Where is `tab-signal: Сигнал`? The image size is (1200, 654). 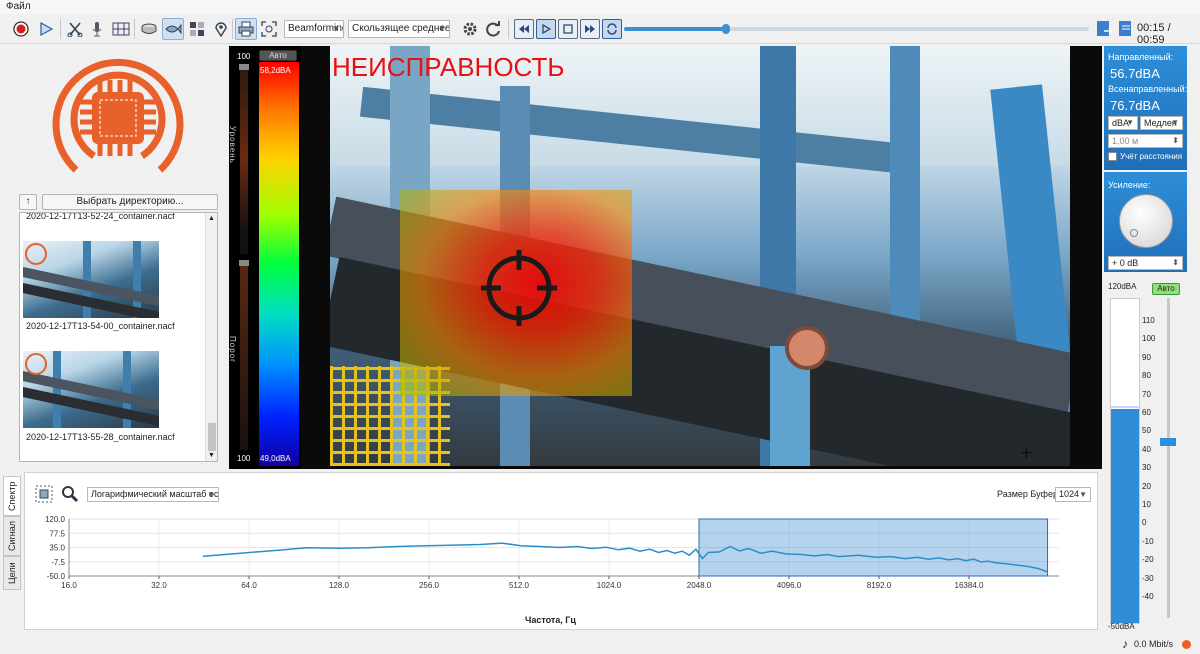
tab-signal: Сигнал is located at coordinates (12, 536).